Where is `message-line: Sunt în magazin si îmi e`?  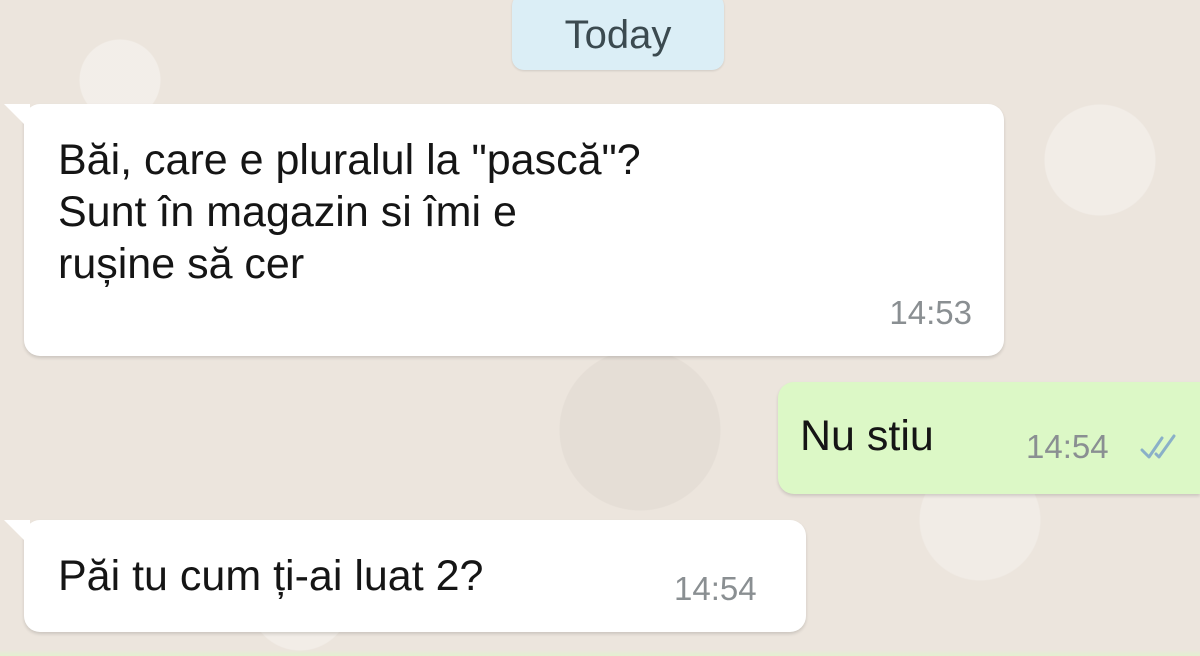 message-line: Sunt în magazin si îmi e is located at coordinates (287, 212).